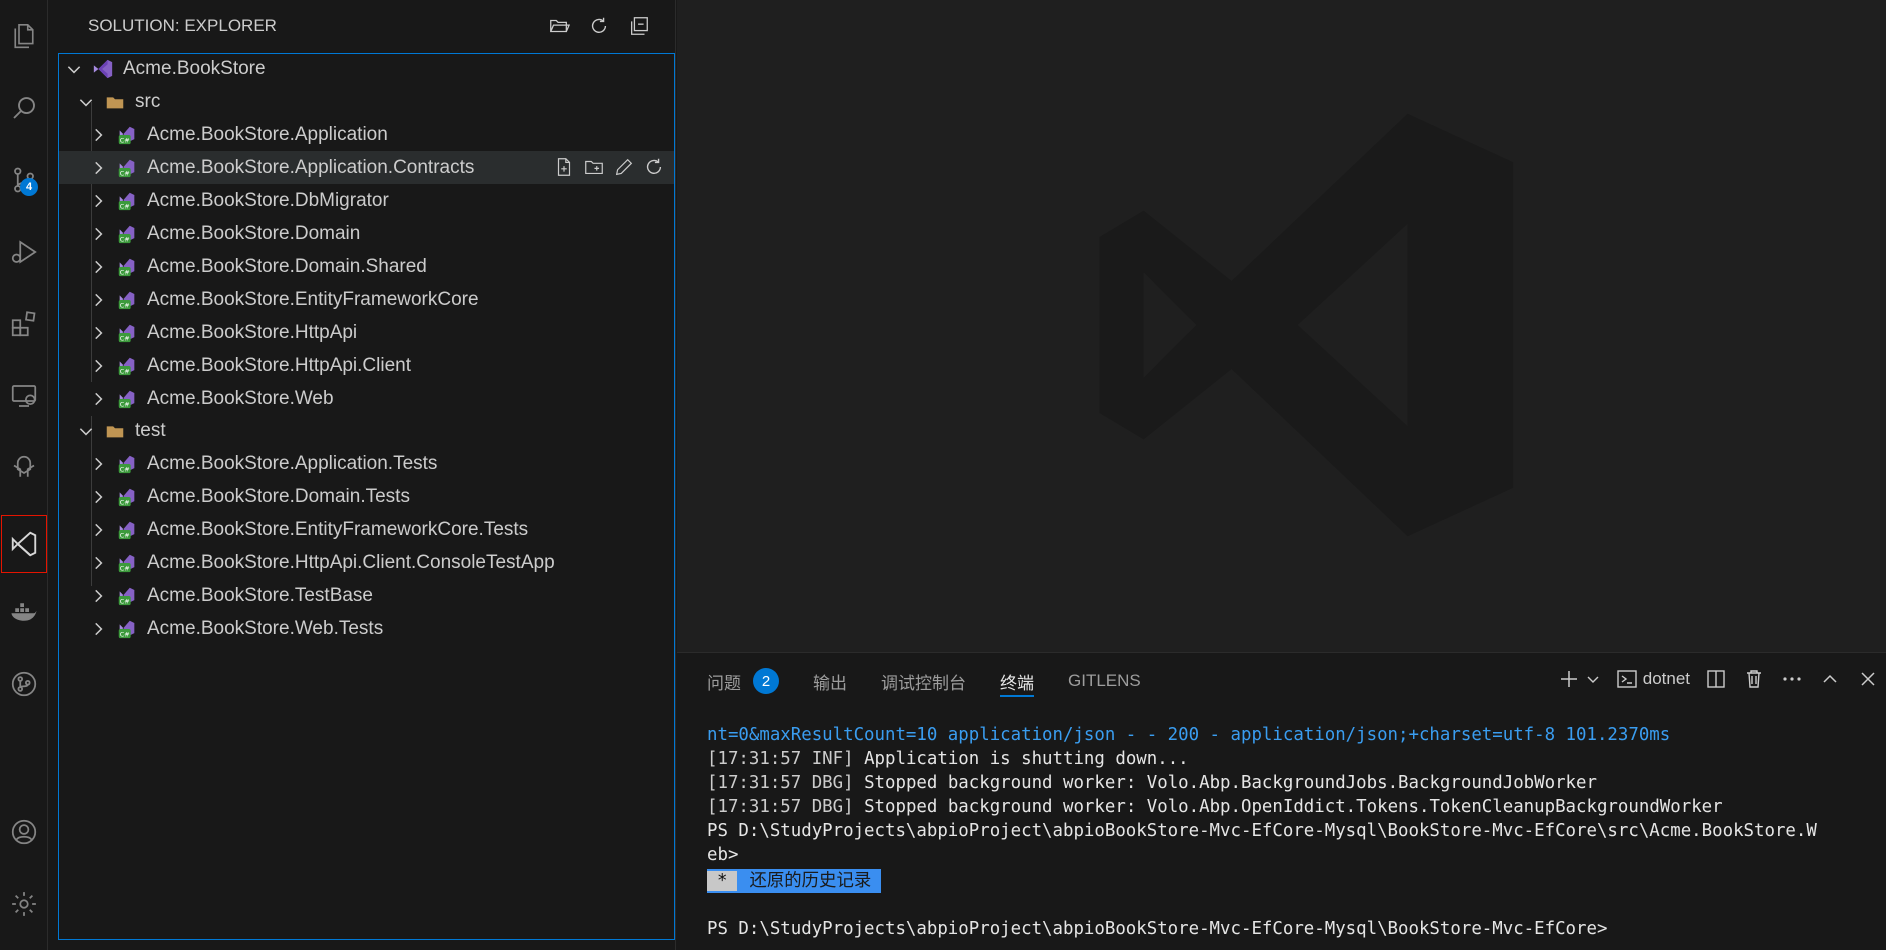 The image size is (1886, 950). Describe the element at coordinates (639, 26) in the screenshot. I see `collapse-all-icon` at that location.